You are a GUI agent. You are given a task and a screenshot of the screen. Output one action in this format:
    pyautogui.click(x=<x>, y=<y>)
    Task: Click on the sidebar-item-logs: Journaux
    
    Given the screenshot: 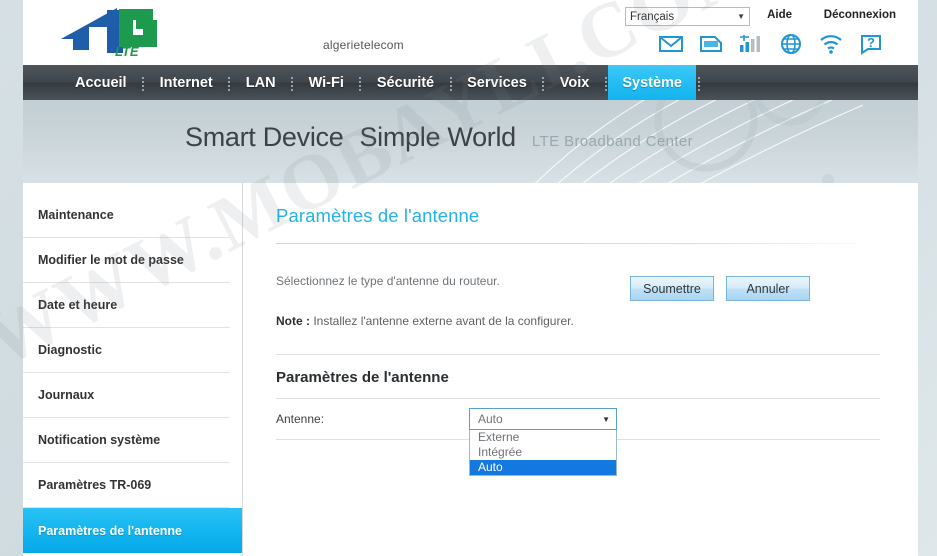 What is the action you would take?
    pyautogui.click(x=126, y=395)
    